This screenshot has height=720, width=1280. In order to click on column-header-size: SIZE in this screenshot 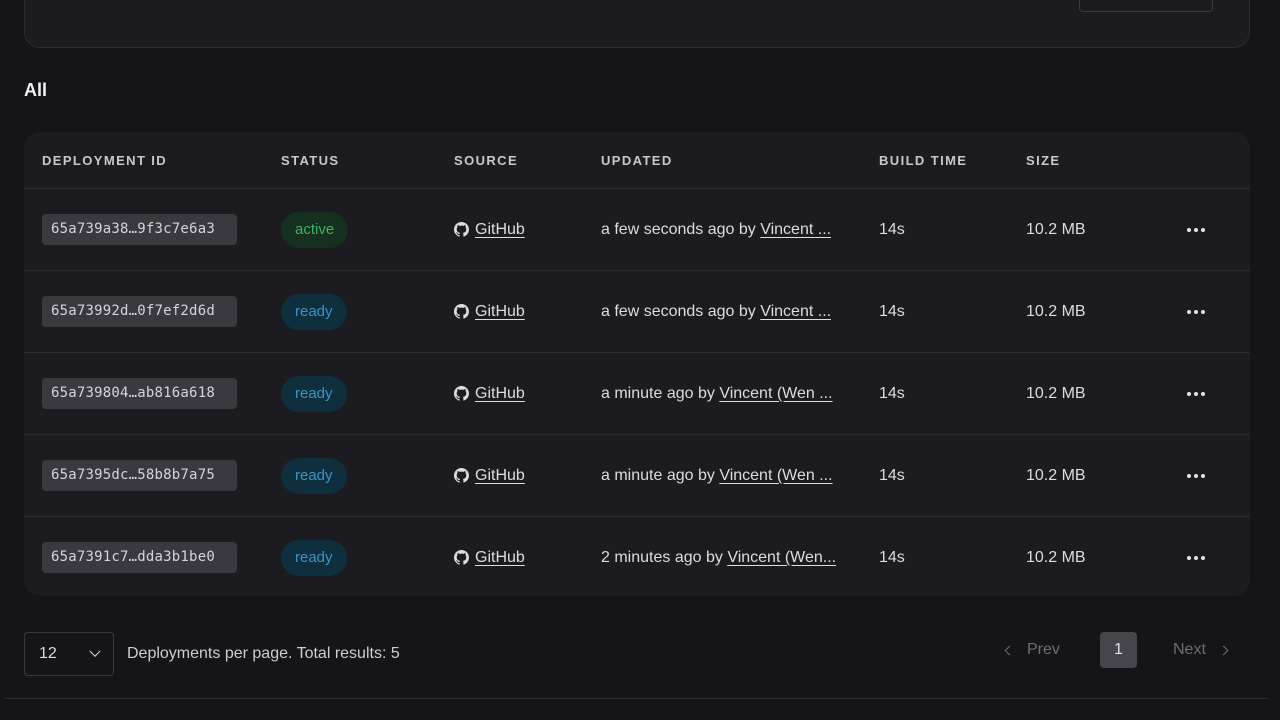, I will do `click(1043, 160)`.